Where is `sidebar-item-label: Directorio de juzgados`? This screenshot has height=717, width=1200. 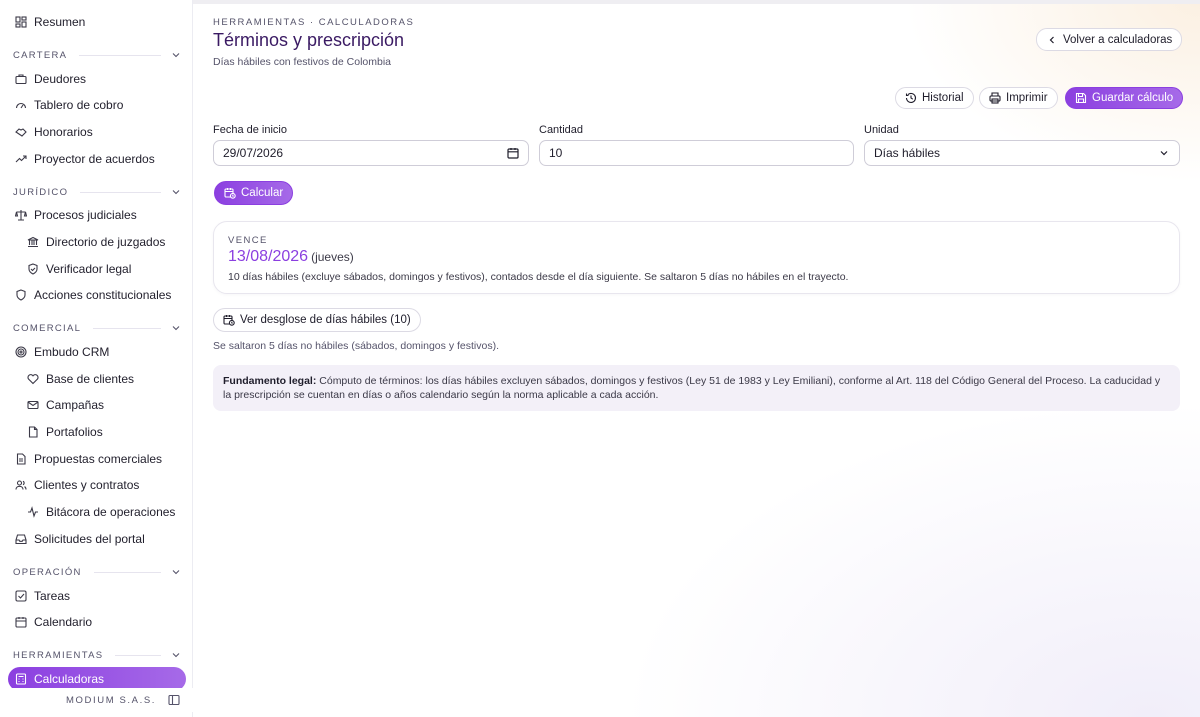 sidebar-item-label: Directorio de juzgados is located at coordinates (106, 242).